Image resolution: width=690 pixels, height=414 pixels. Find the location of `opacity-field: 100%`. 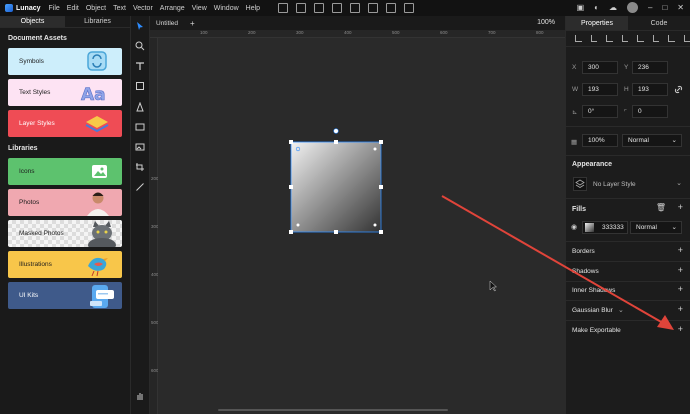

opacity-field: 100% is located at coordinates (600, 140).